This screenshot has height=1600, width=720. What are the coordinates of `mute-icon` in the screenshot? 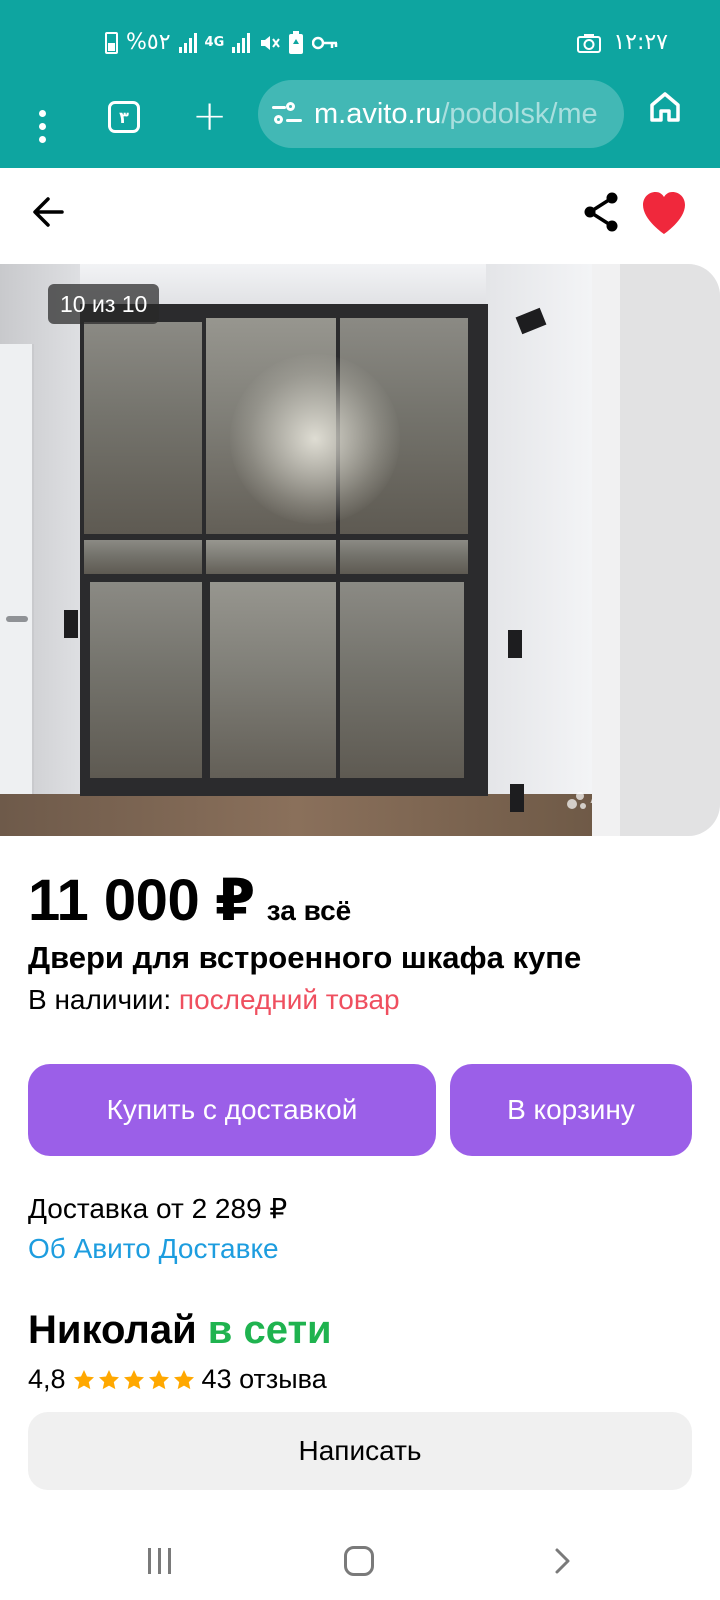 It's located at (271, 42).